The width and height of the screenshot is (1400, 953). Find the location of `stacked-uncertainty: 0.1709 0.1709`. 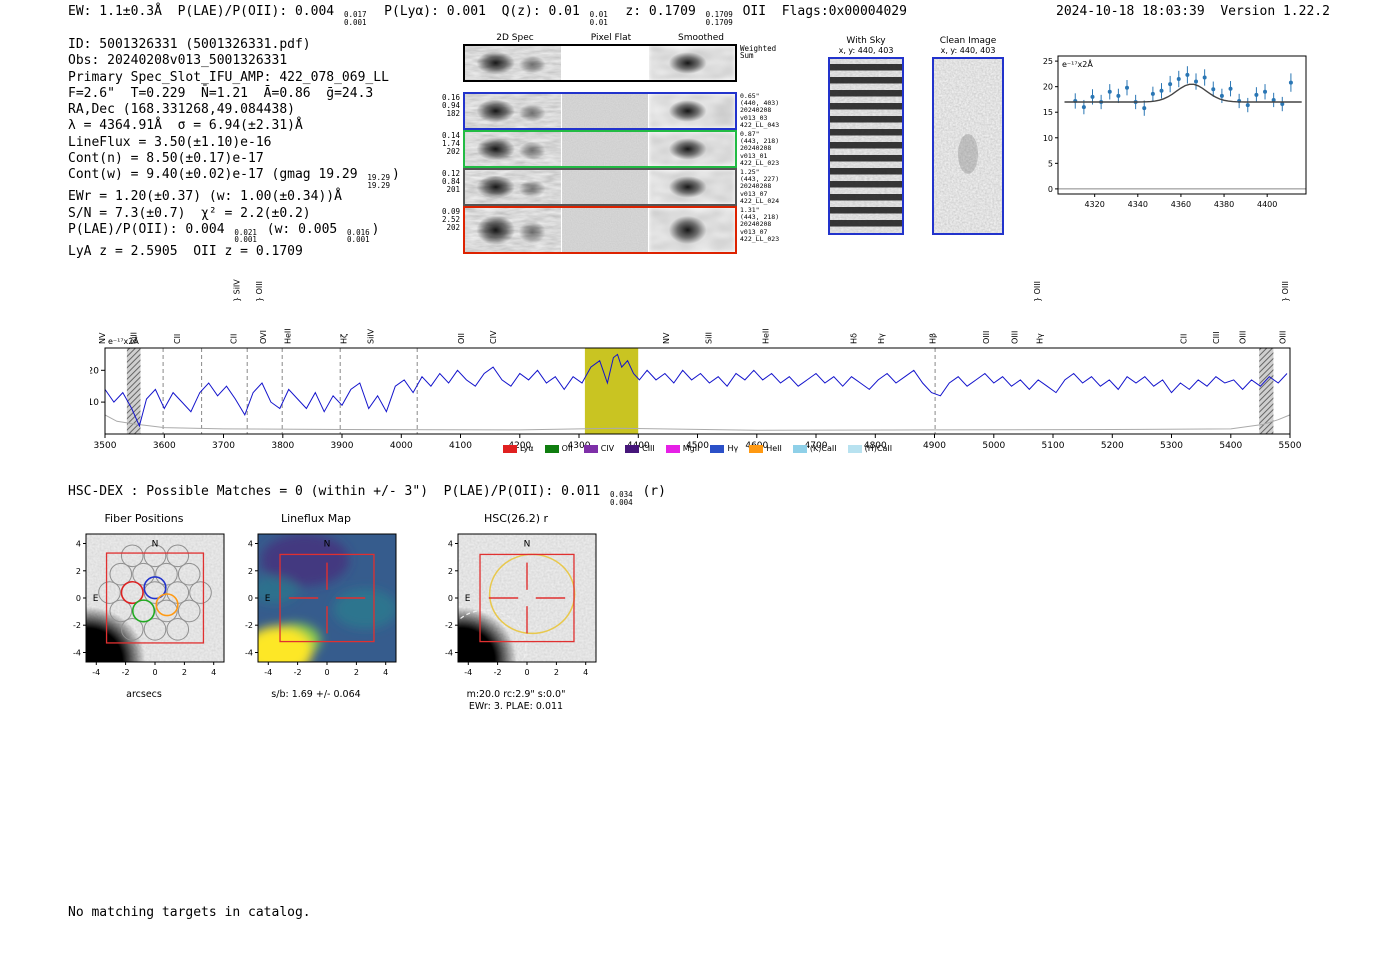

stacked-uncertainty: 0.1709 0.1709 is located at coordinates (719, 18).